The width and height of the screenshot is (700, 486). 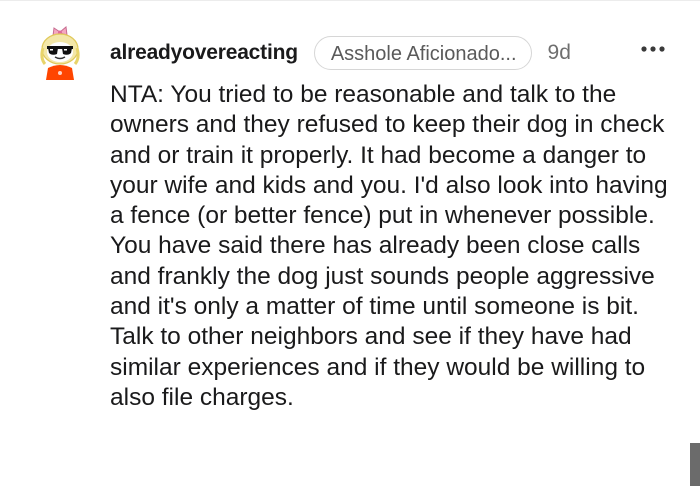 What do you see at coordinates (653, 49) in the screenshot?
I see `more-options-icon` at bounding box center [653, 49].